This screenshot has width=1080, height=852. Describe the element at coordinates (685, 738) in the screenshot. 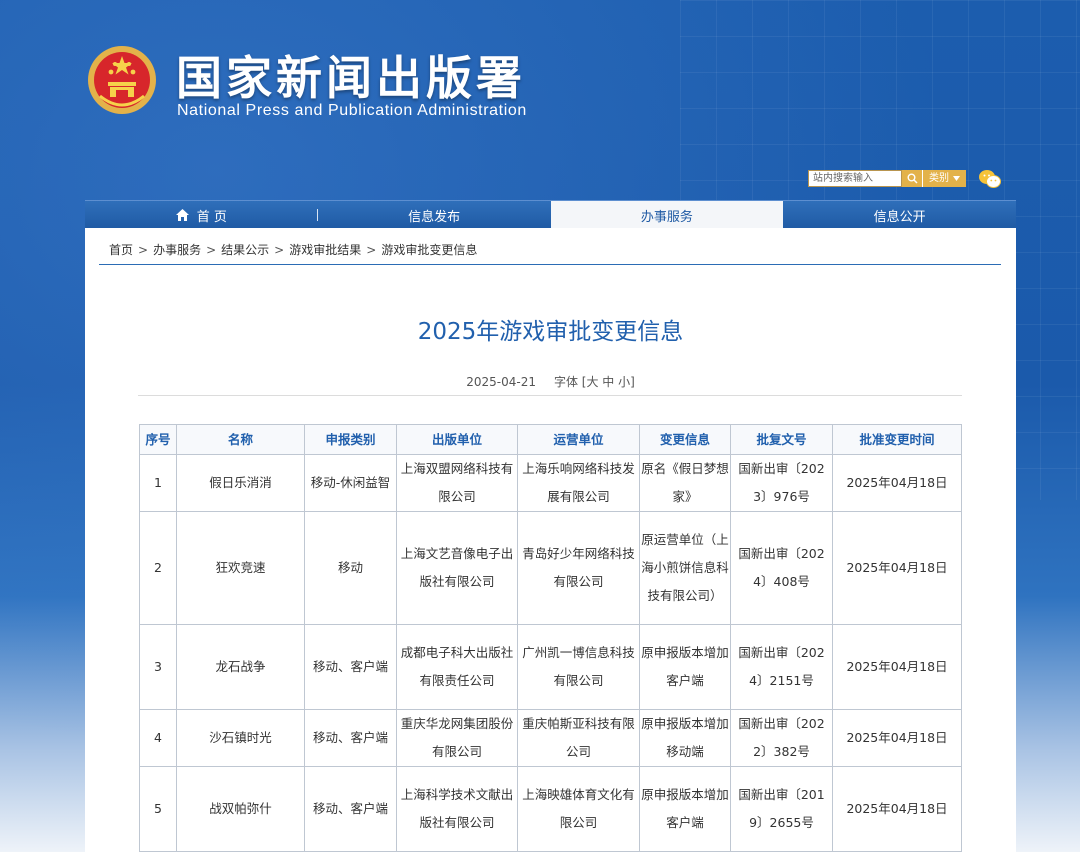

I see `cell-change: 原申报版本增加移动端` at that location.